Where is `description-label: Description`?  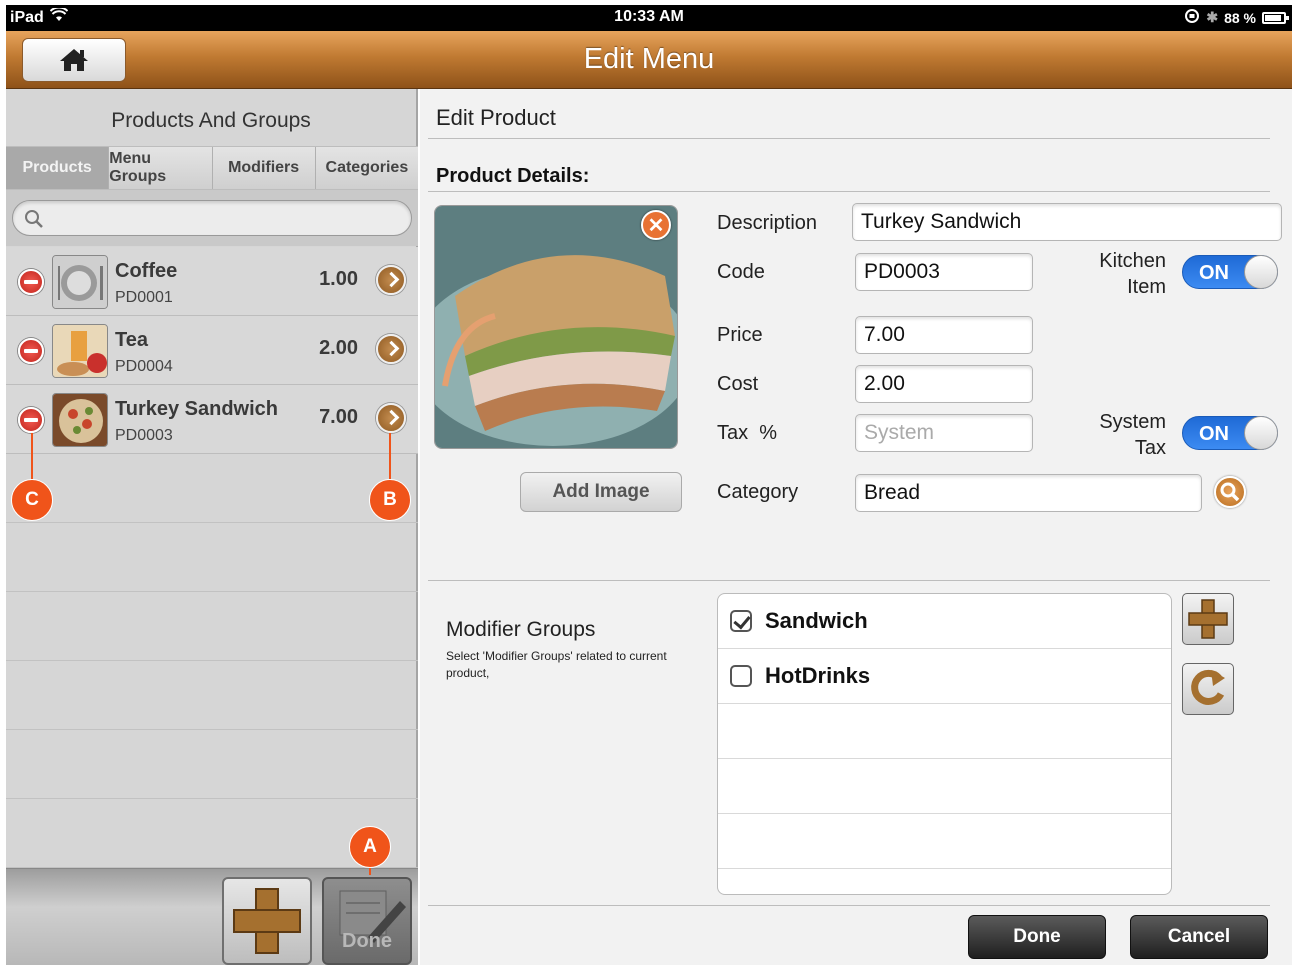
description-label: Description is located at coordinates (767, 223).